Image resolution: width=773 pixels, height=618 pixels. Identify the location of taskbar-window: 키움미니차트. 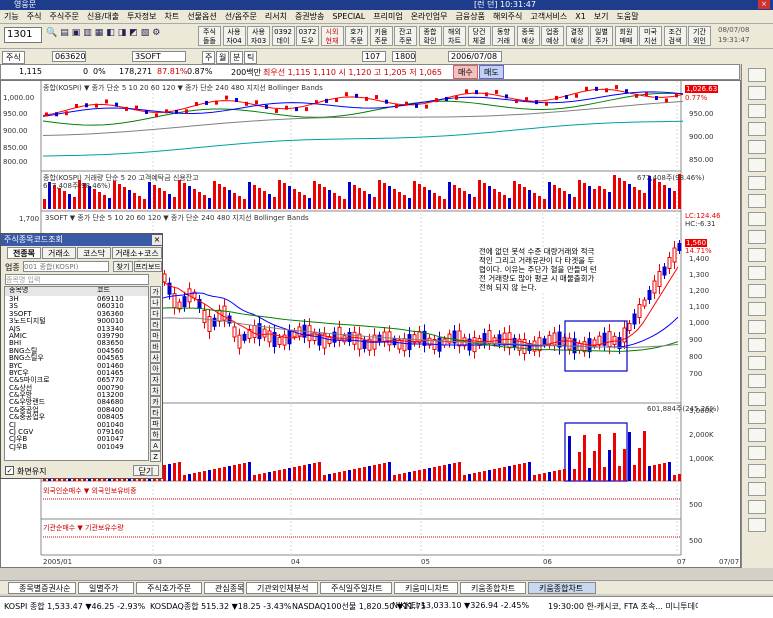
(426, 588).